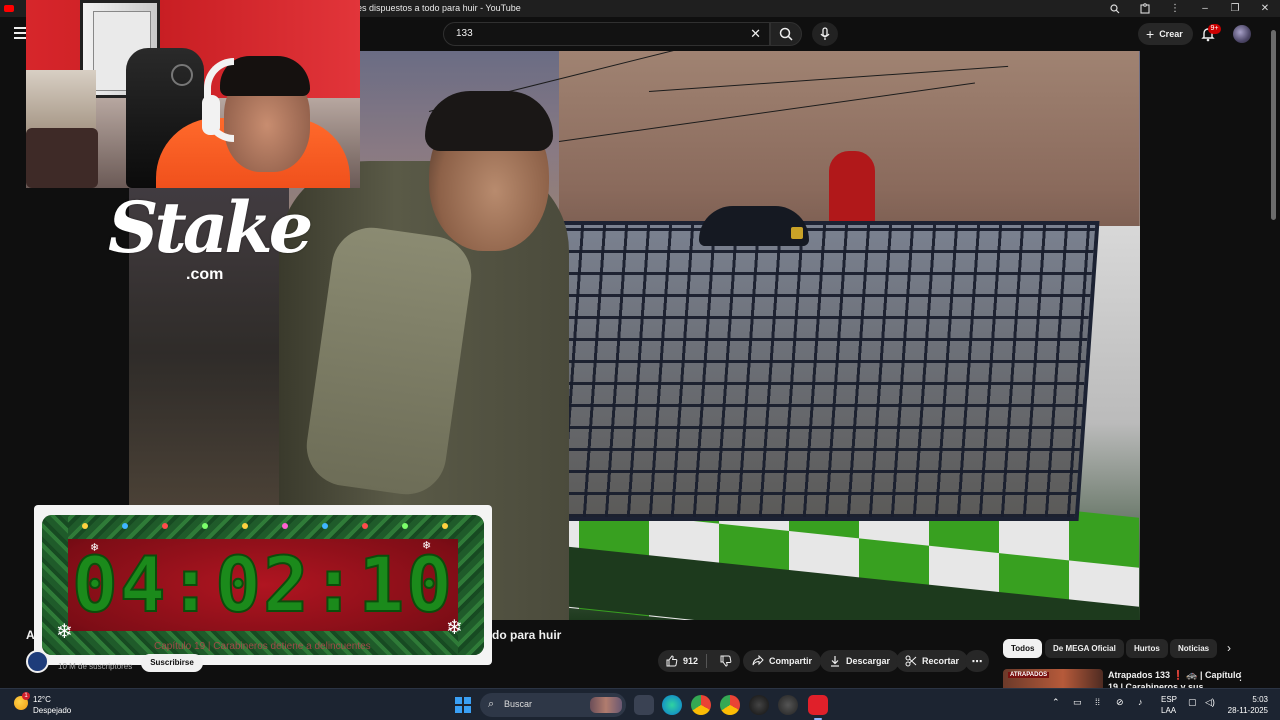 Image resolution: width=1280 pixels, height=720 pixels. Describe the element at coordinates (1023, 648) in the screenshot. I see `chip-all: Todos` at that location.